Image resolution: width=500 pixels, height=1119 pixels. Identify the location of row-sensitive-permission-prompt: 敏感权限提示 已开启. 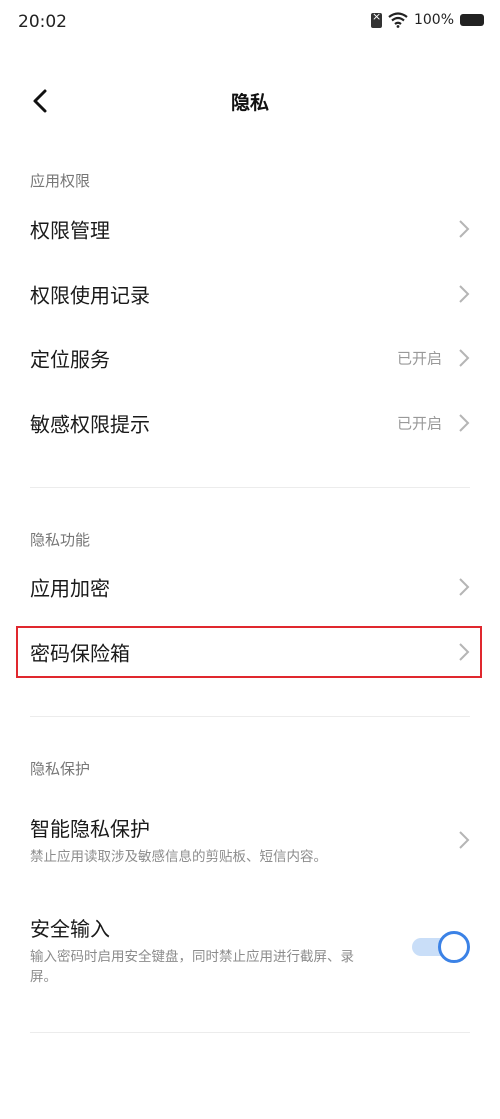
(250, 423).